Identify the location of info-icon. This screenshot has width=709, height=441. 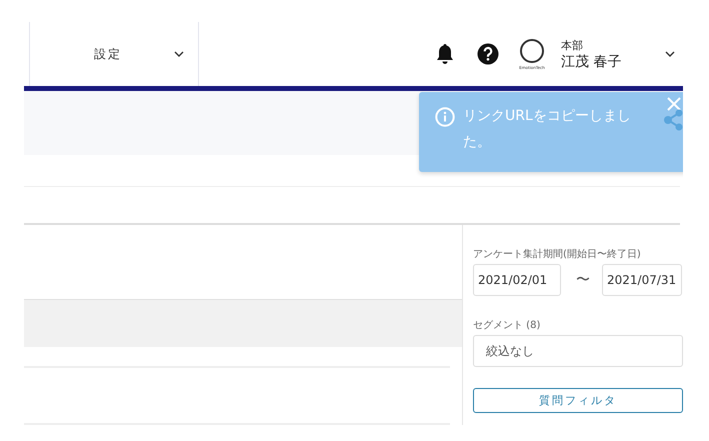
(445, 117).